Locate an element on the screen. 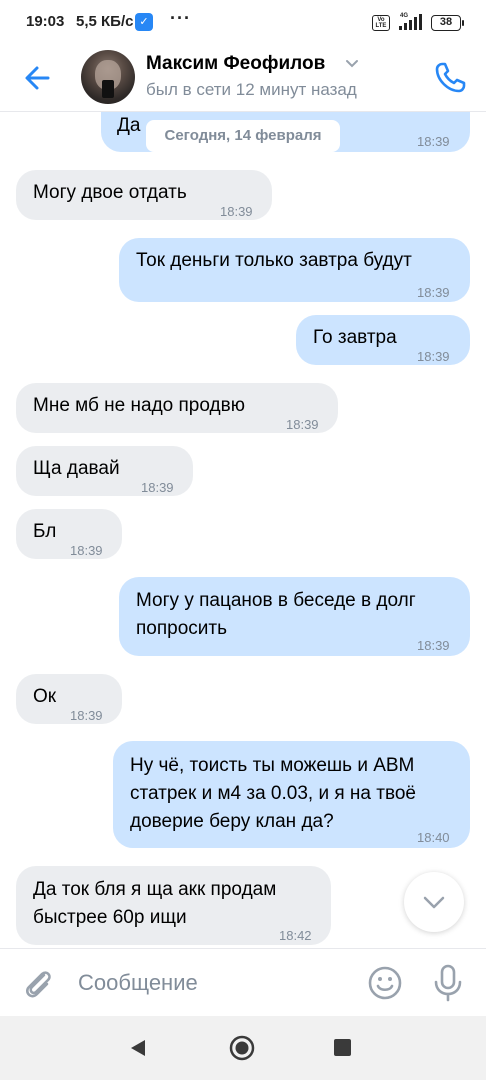 The image size is (486, 1080). message-incoming: Ща давай 18:39 is located at coordinates (104, 471).